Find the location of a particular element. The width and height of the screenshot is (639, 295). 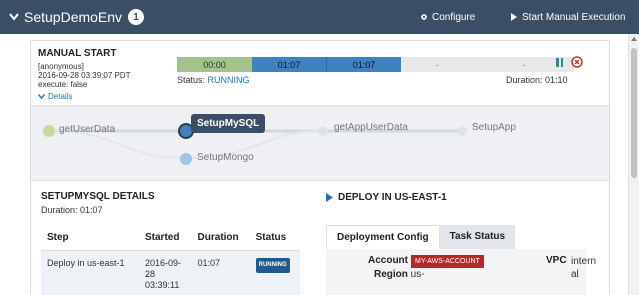

graph-edges is located at coordinates (255, 144).